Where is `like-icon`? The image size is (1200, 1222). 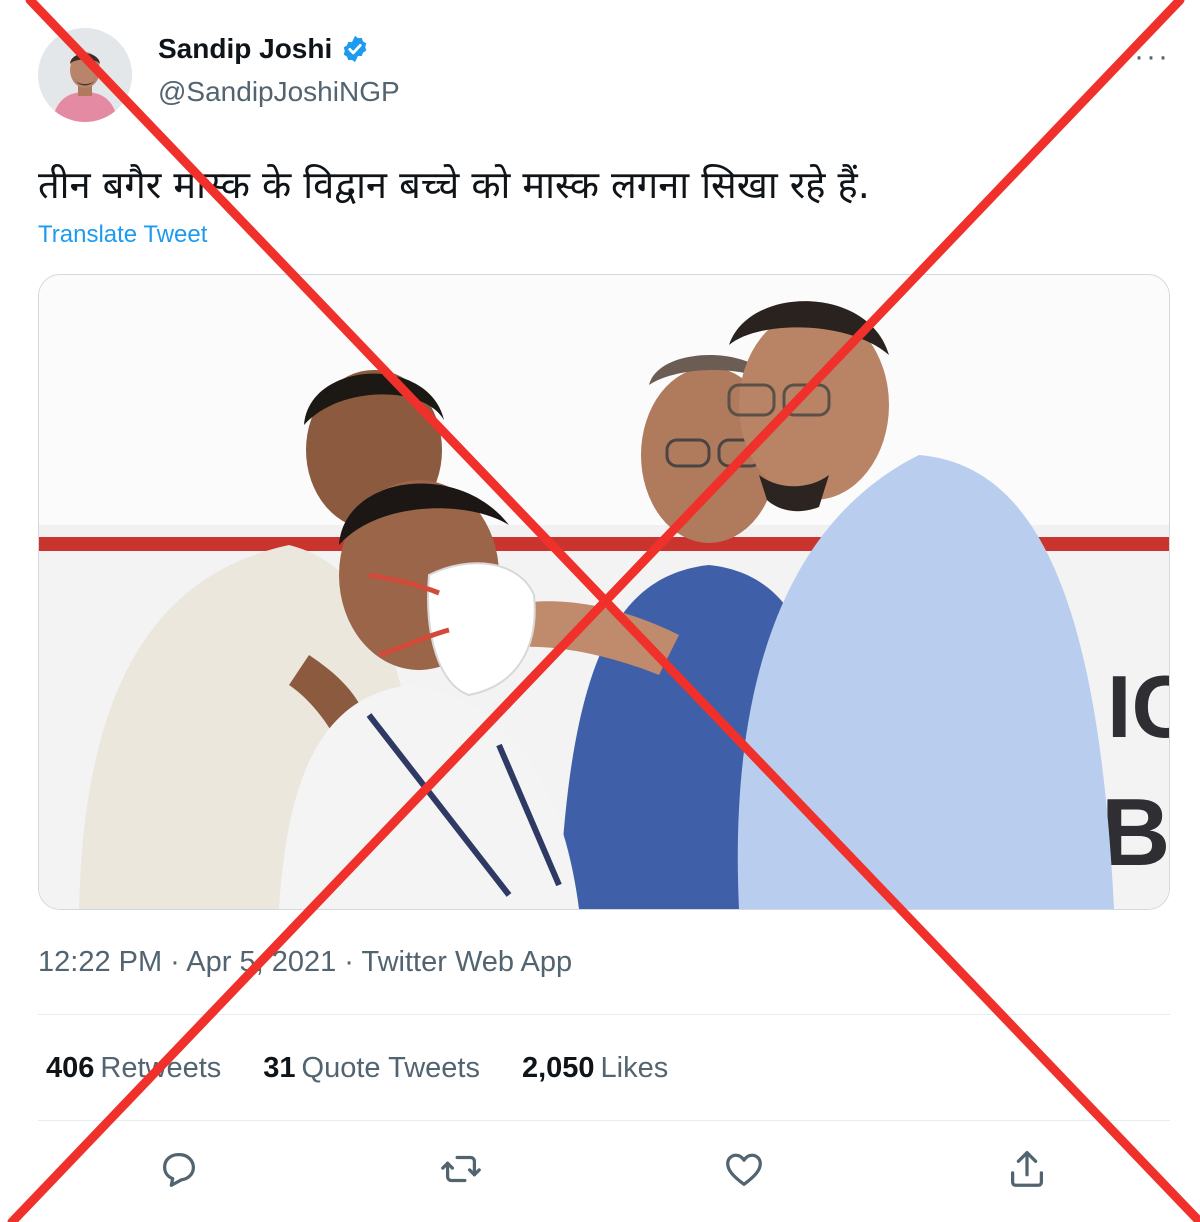
like-icon is located at coordinates (744, 1169).